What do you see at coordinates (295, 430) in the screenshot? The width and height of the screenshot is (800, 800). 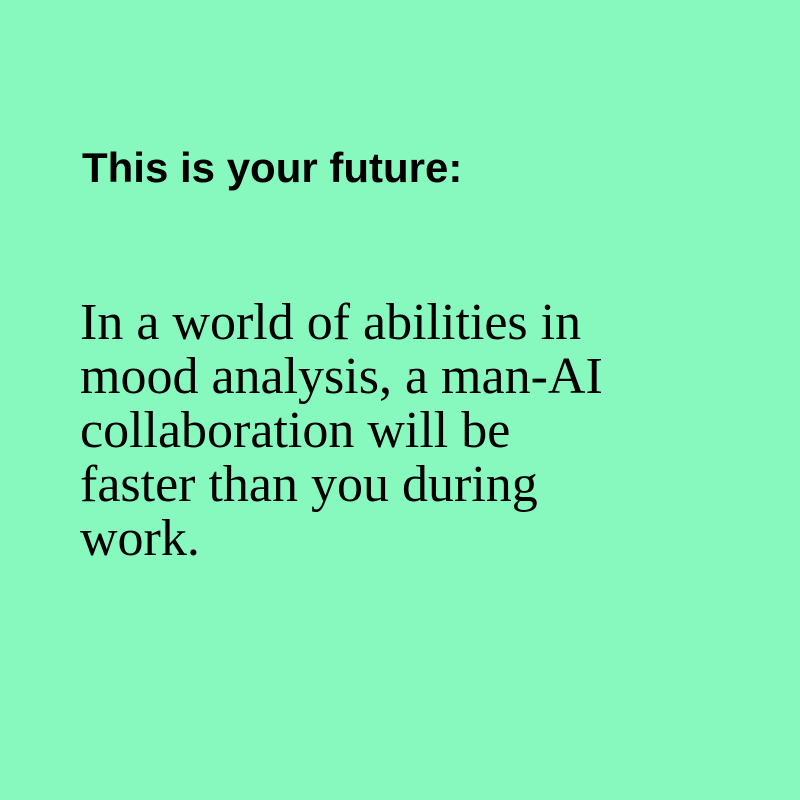 I see `body-line: collaboration will be` at bounding box center [295, 430].